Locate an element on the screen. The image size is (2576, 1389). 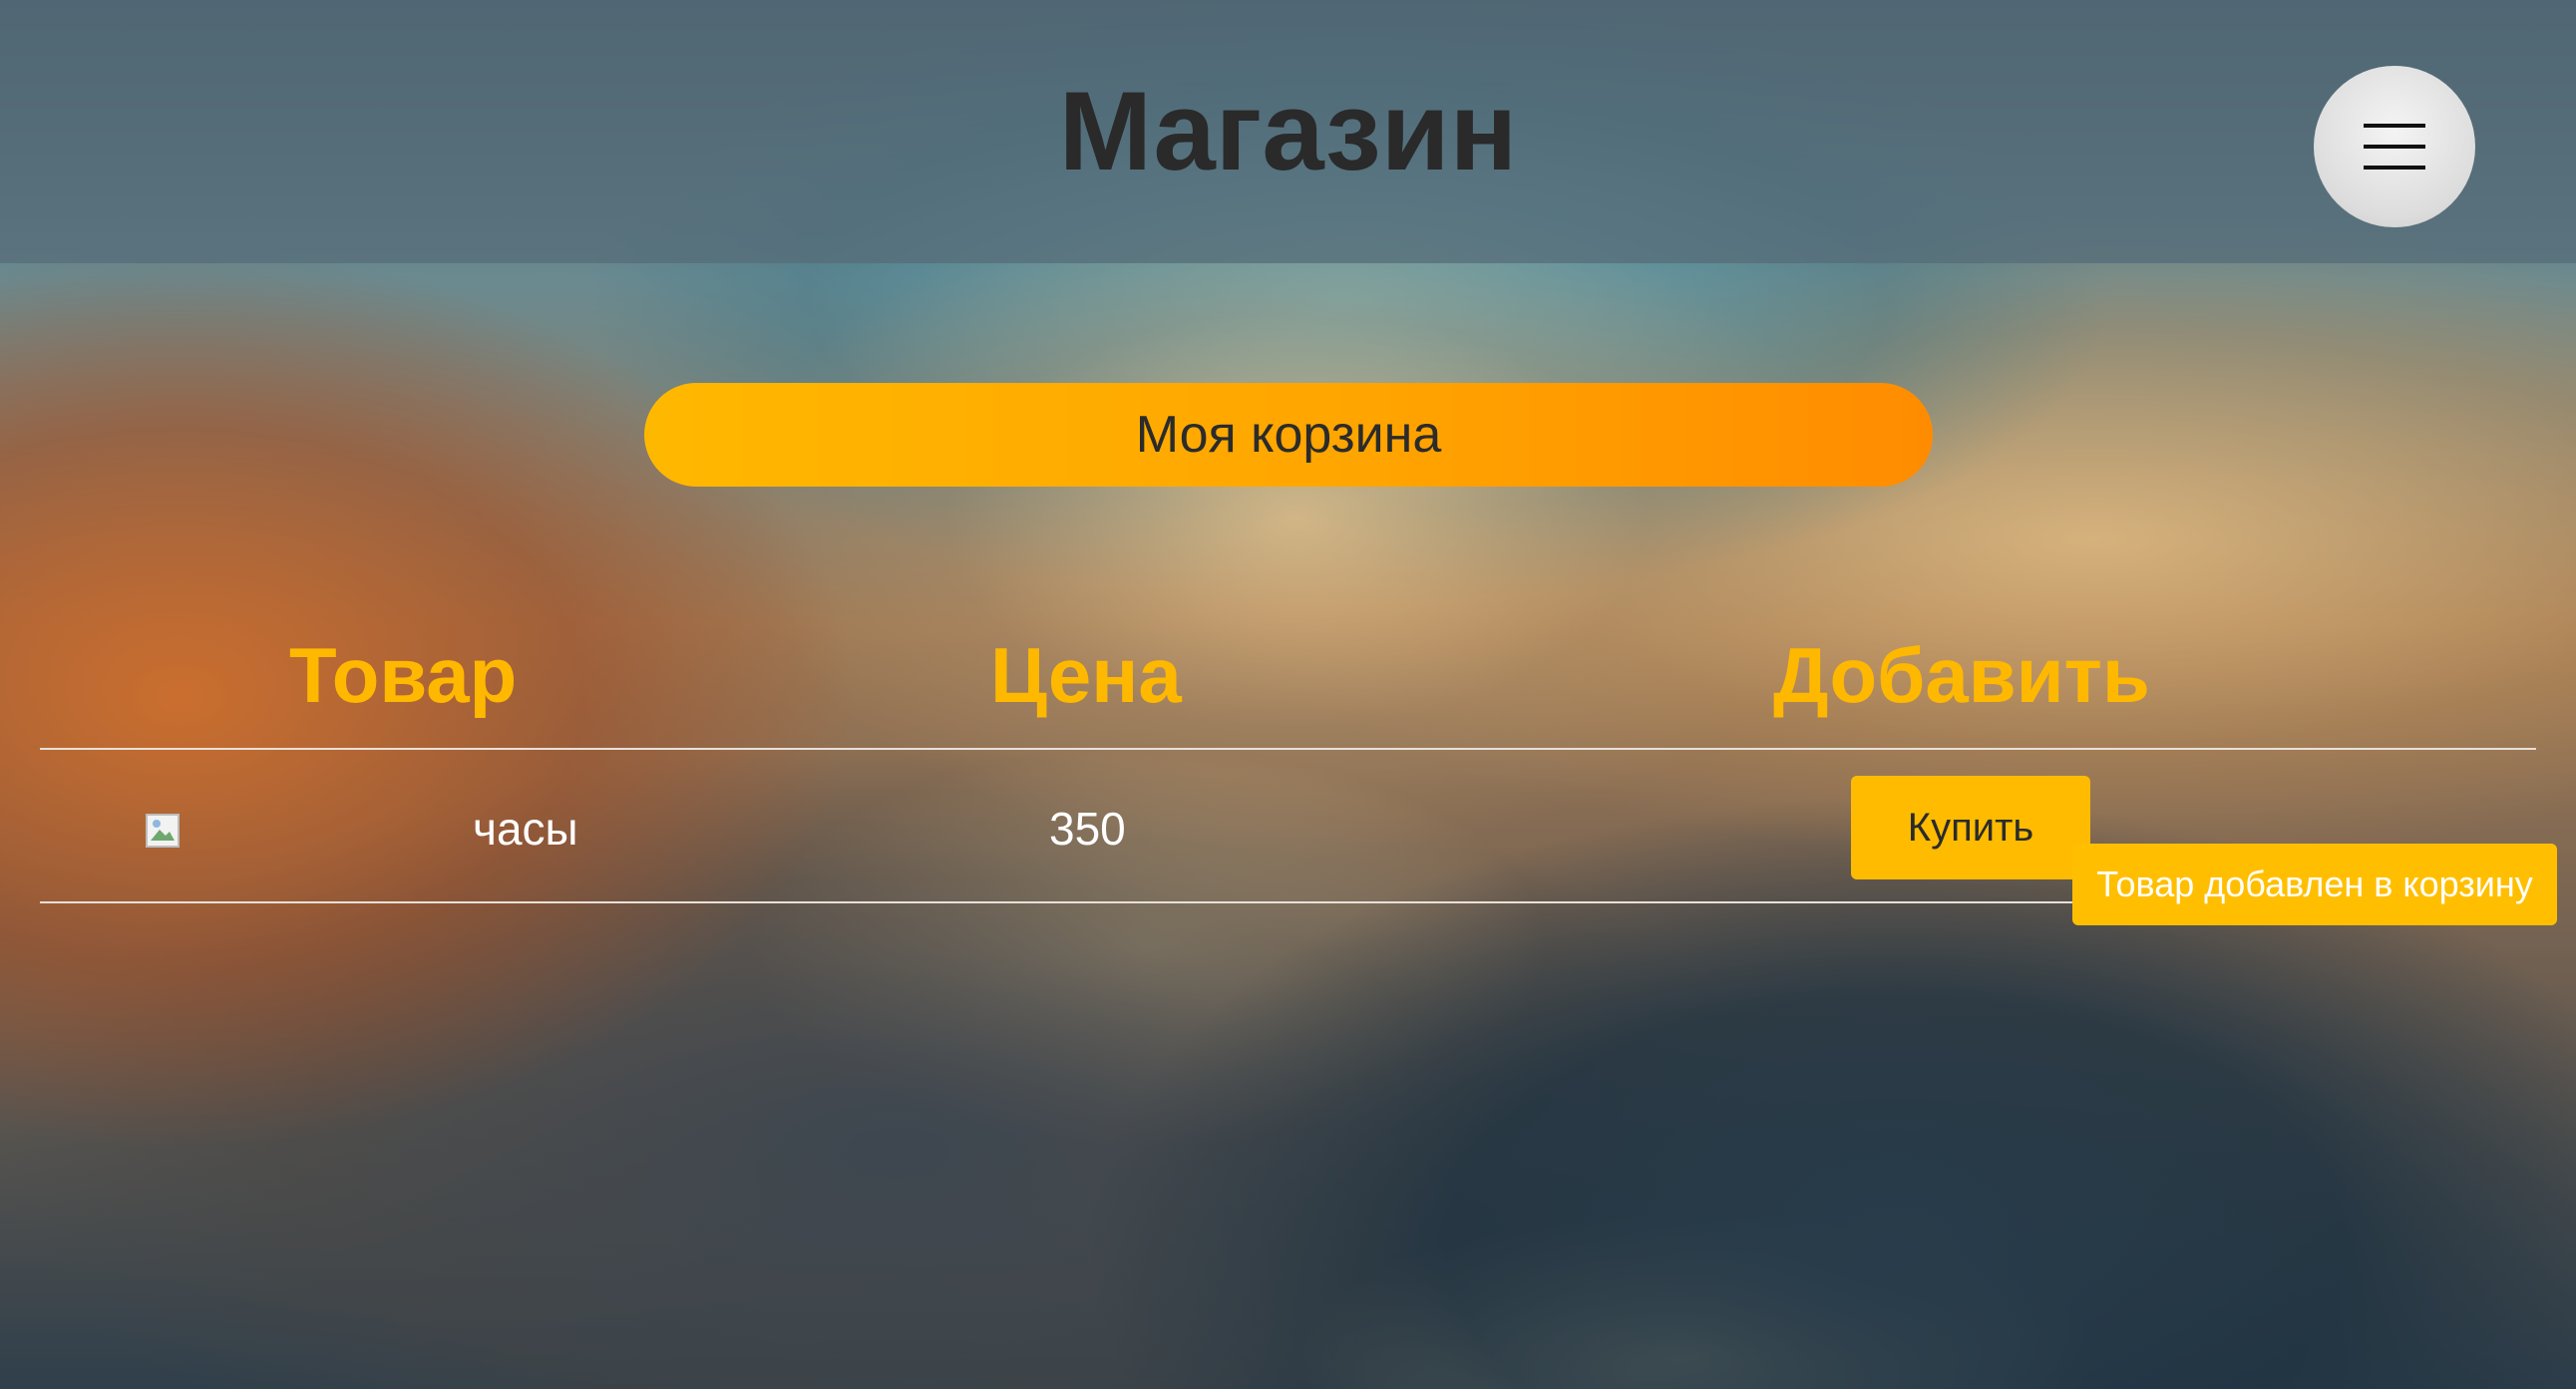
buy-button: Купить is located at coordinates (1970, 827).